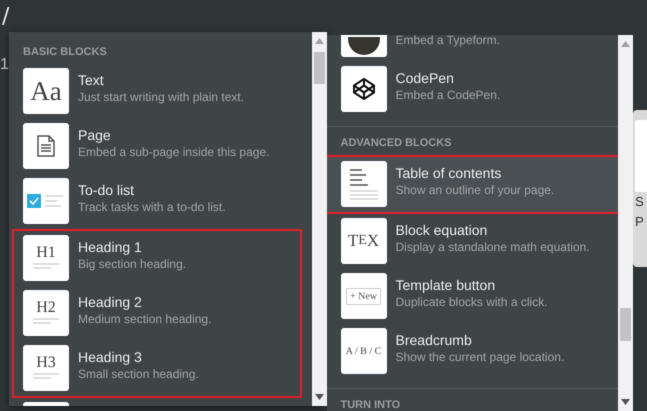  What do you see at coordinates (65, 52) in the screenshot?
I see `section-heading: BASIC BLOCKS` at bounding box center [65, 52].